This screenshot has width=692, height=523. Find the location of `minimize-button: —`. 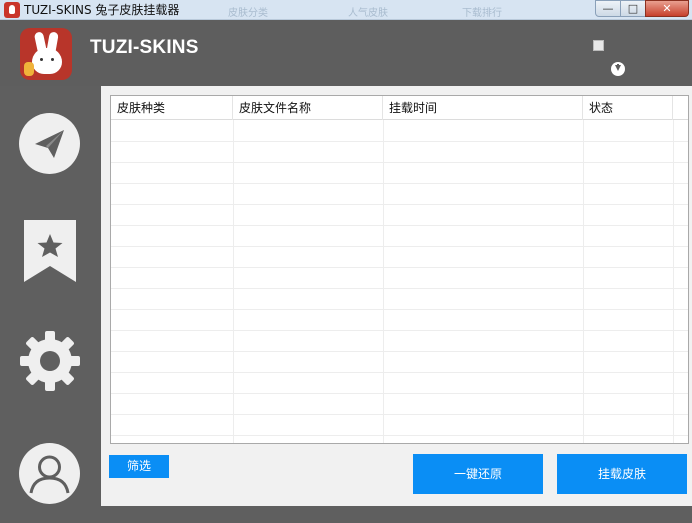

minimize-button: — is located at coordinates (608, 8).